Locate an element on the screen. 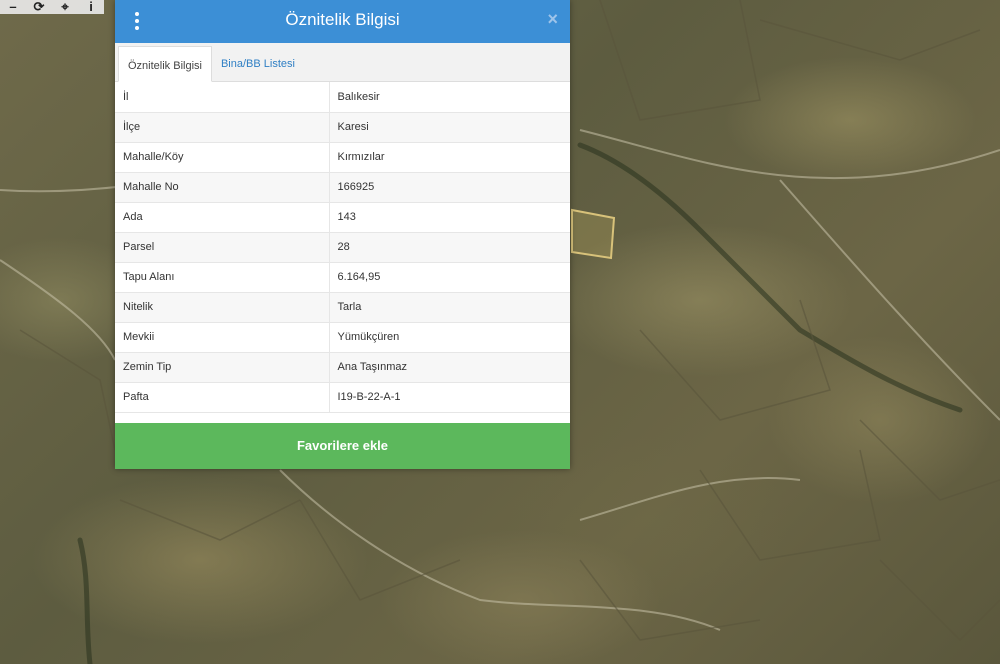 This screenshot has width=1000, height=664. table-row: Nitelik Tarla is located at coordinates (342, 307).